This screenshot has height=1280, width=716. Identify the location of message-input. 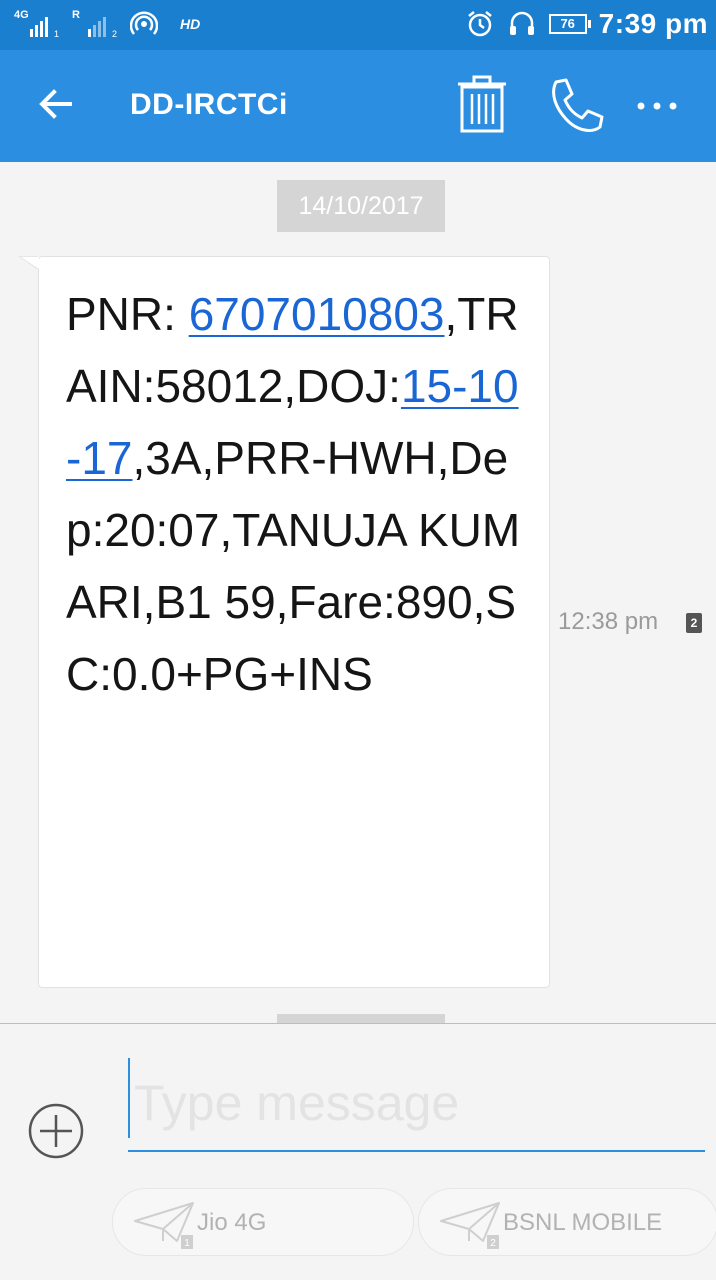
(416, 1103).